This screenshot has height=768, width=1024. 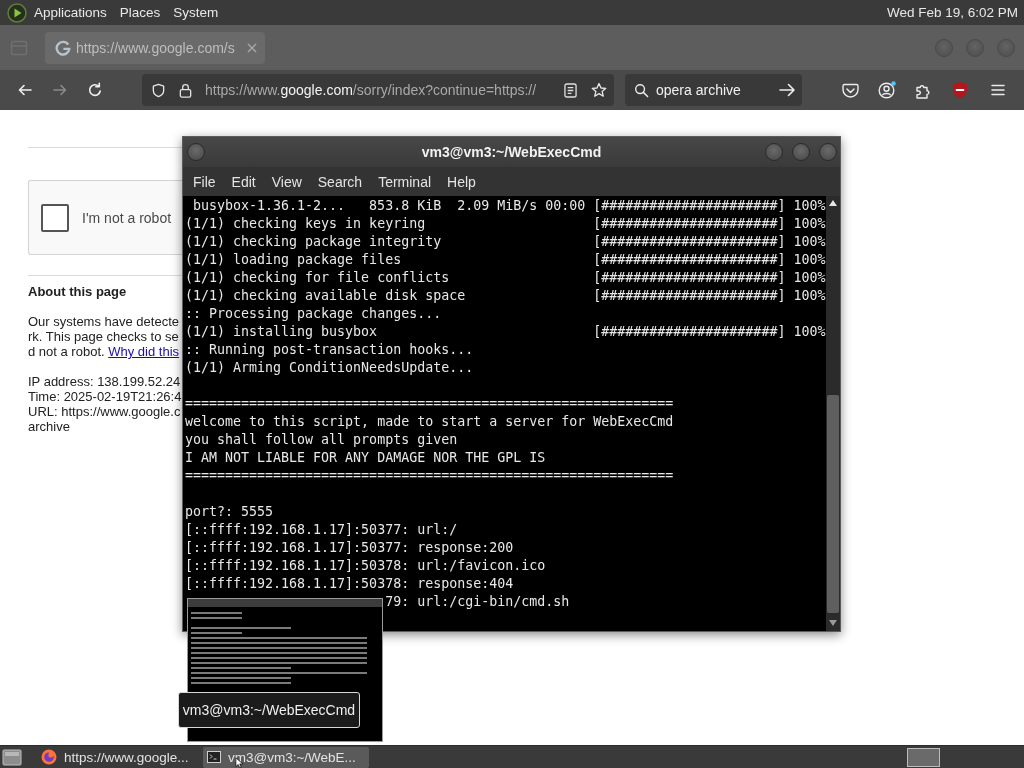 I want to click on panel-menu-item: Places, so click(x=140, y=12).